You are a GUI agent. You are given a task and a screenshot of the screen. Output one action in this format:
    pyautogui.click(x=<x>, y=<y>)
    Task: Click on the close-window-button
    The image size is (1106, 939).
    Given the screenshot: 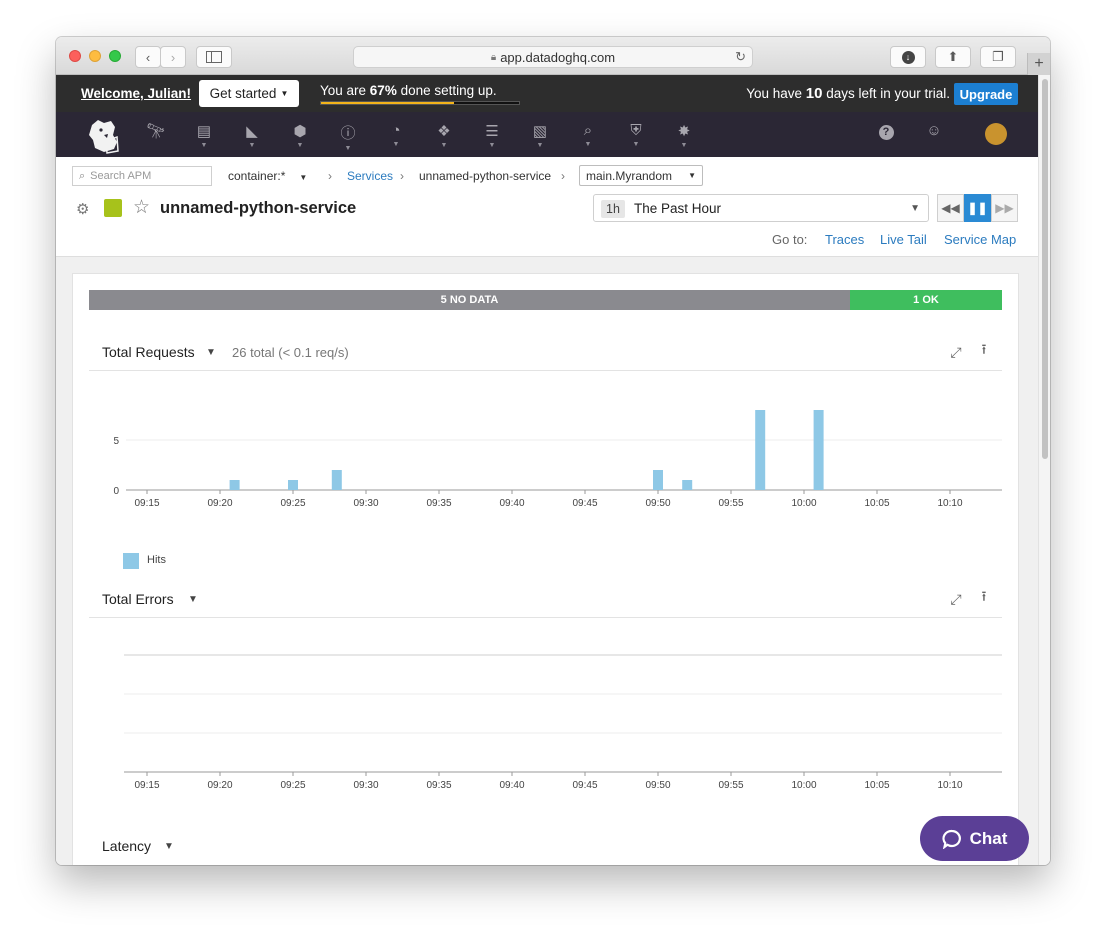 What is the action you would take?
    pyautogui.click(x=75, y=56)
    